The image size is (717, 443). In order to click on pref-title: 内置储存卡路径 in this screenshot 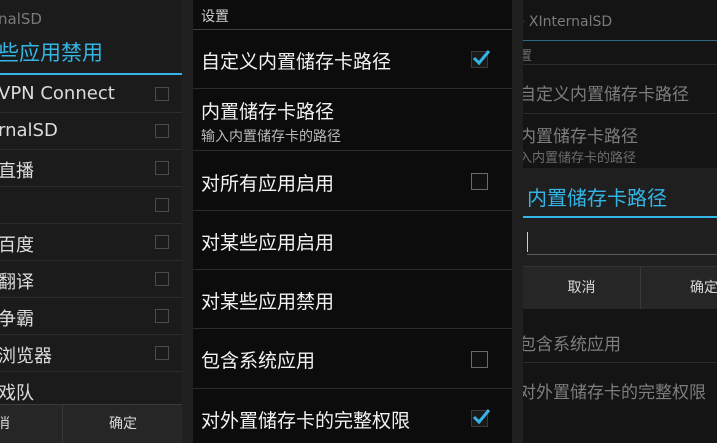, I will do `click(268, 112)`.